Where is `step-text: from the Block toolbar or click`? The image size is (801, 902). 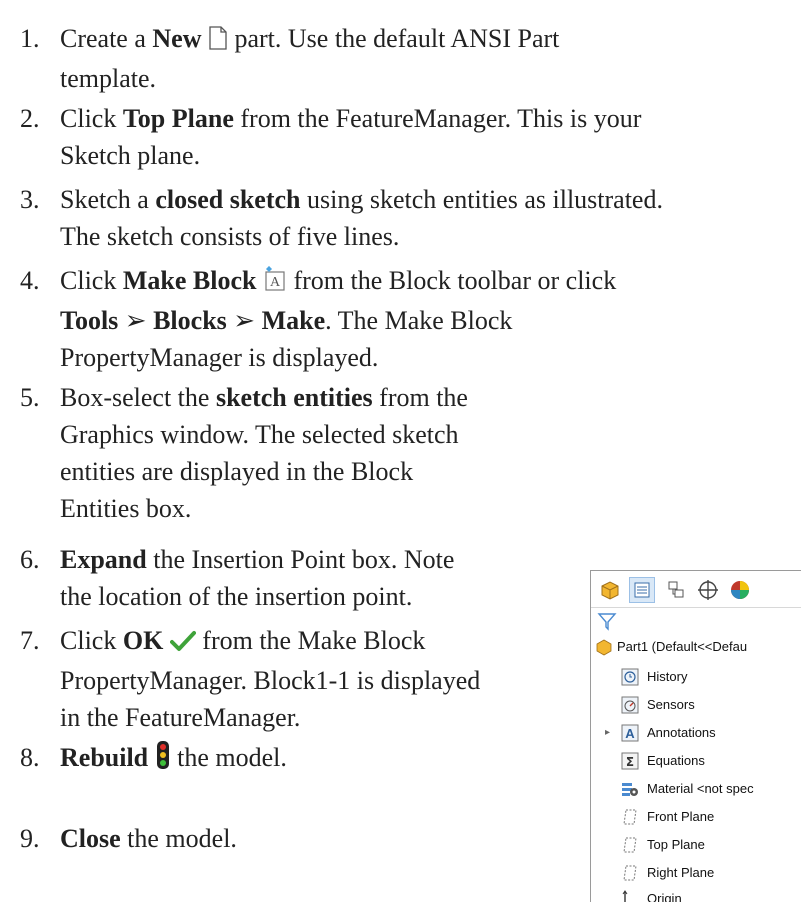 step-text: from the Block toolbar or click is located at coordinates (451, 280).